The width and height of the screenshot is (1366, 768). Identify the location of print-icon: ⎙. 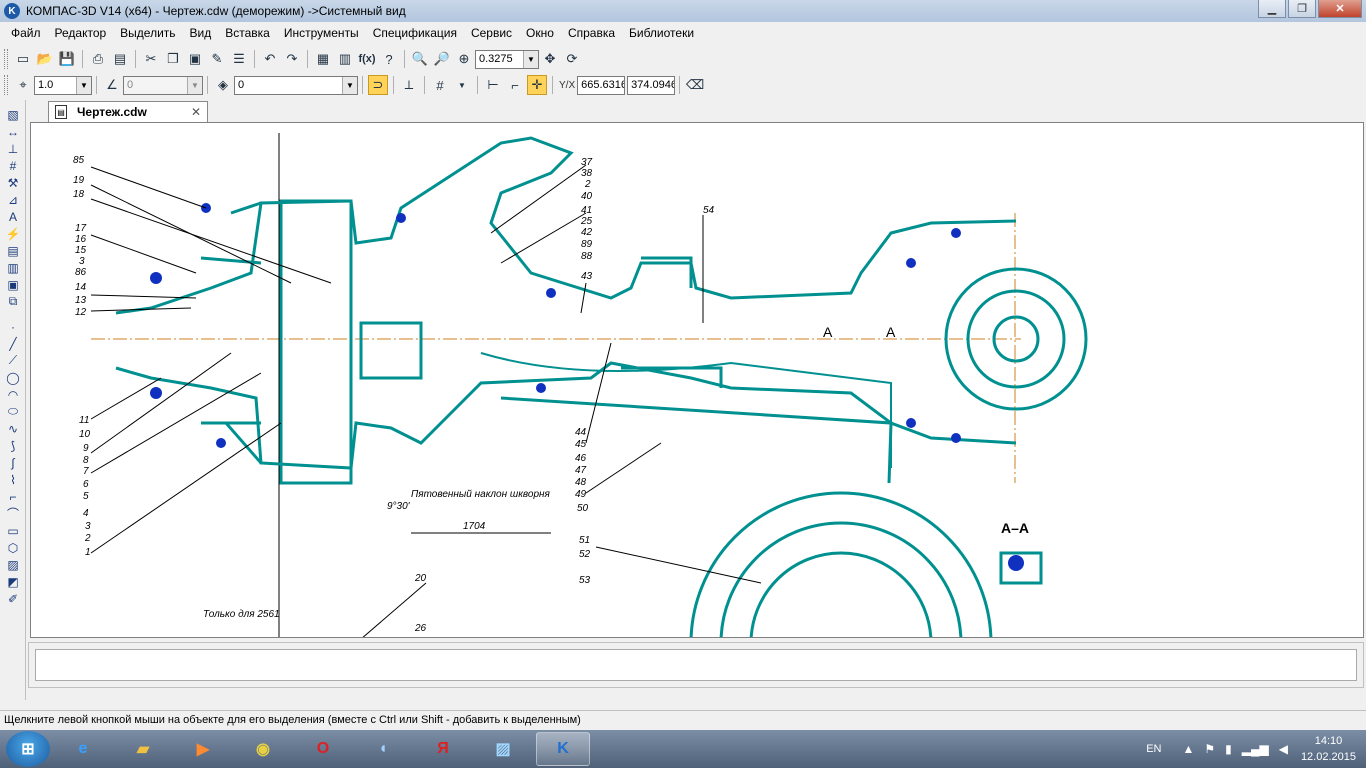
(98, 59).